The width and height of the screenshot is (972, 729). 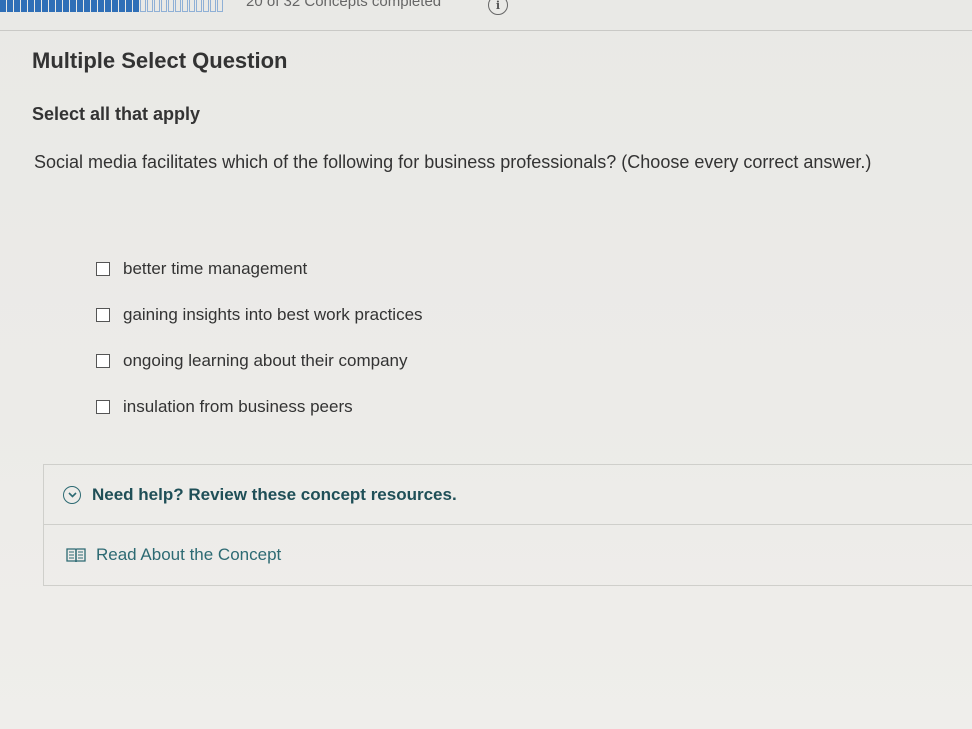 What do you see at coordinates (508, 555) in the screenshot?
I see `resource-link-row: Read About the Concept` at bounding box center [508, 555].